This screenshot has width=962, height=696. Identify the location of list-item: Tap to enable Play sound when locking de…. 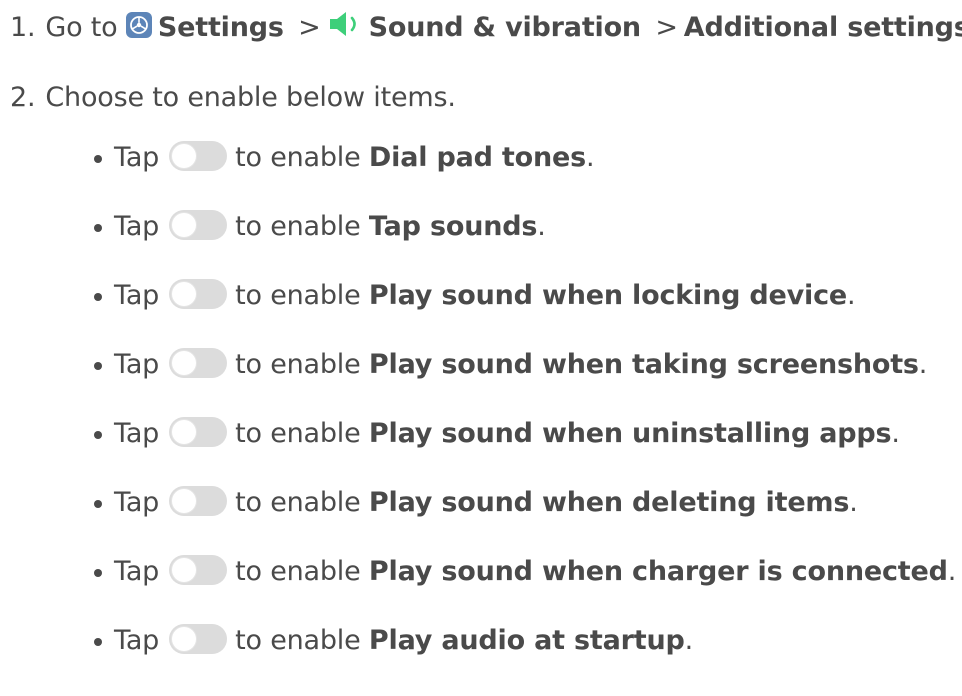
(525, 312).